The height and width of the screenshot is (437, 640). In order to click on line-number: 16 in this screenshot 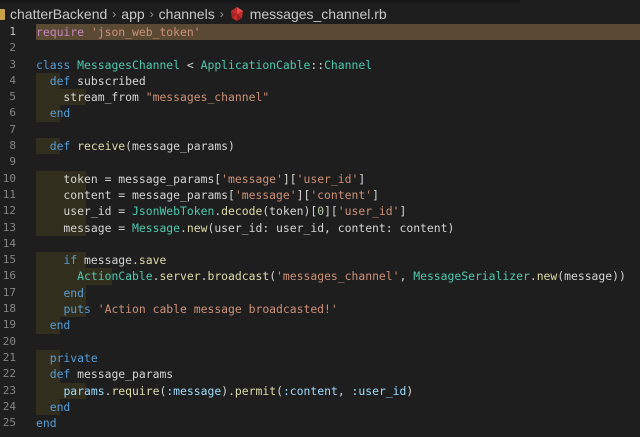, I will do `click(9, 276)`.